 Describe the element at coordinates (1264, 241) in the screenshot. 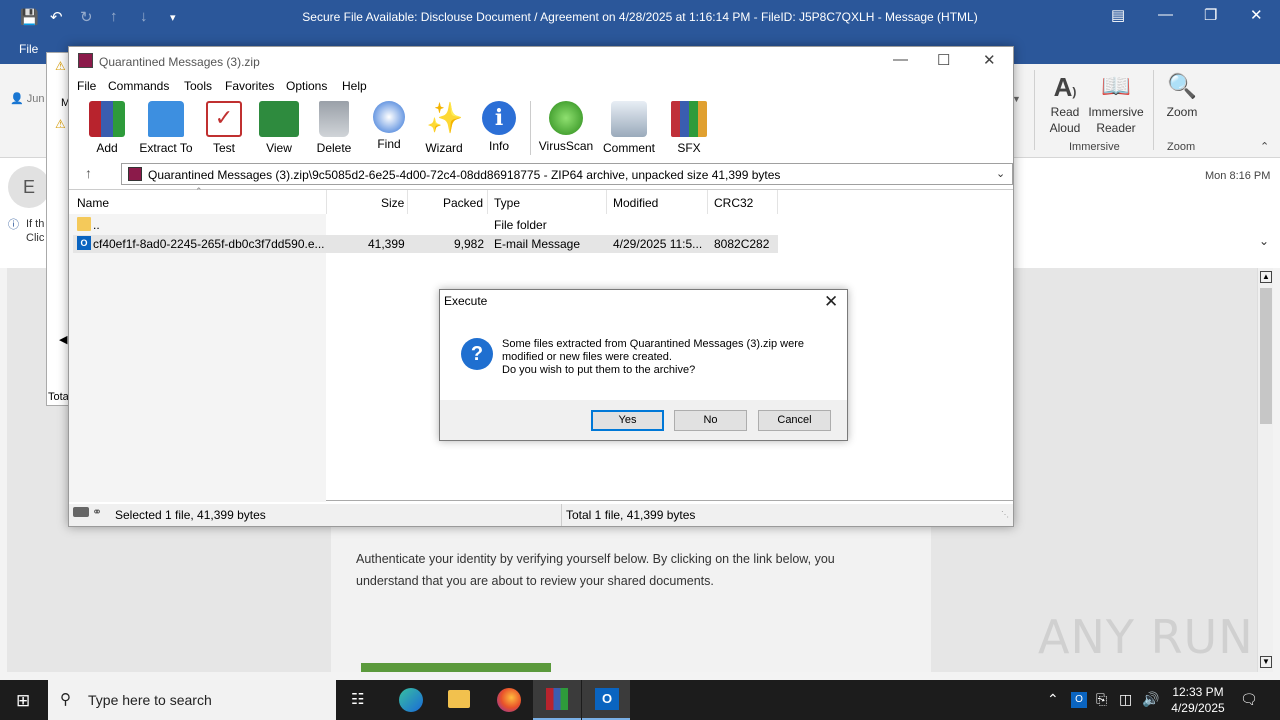

I see `expand-header-icon: ⌄` at that location.